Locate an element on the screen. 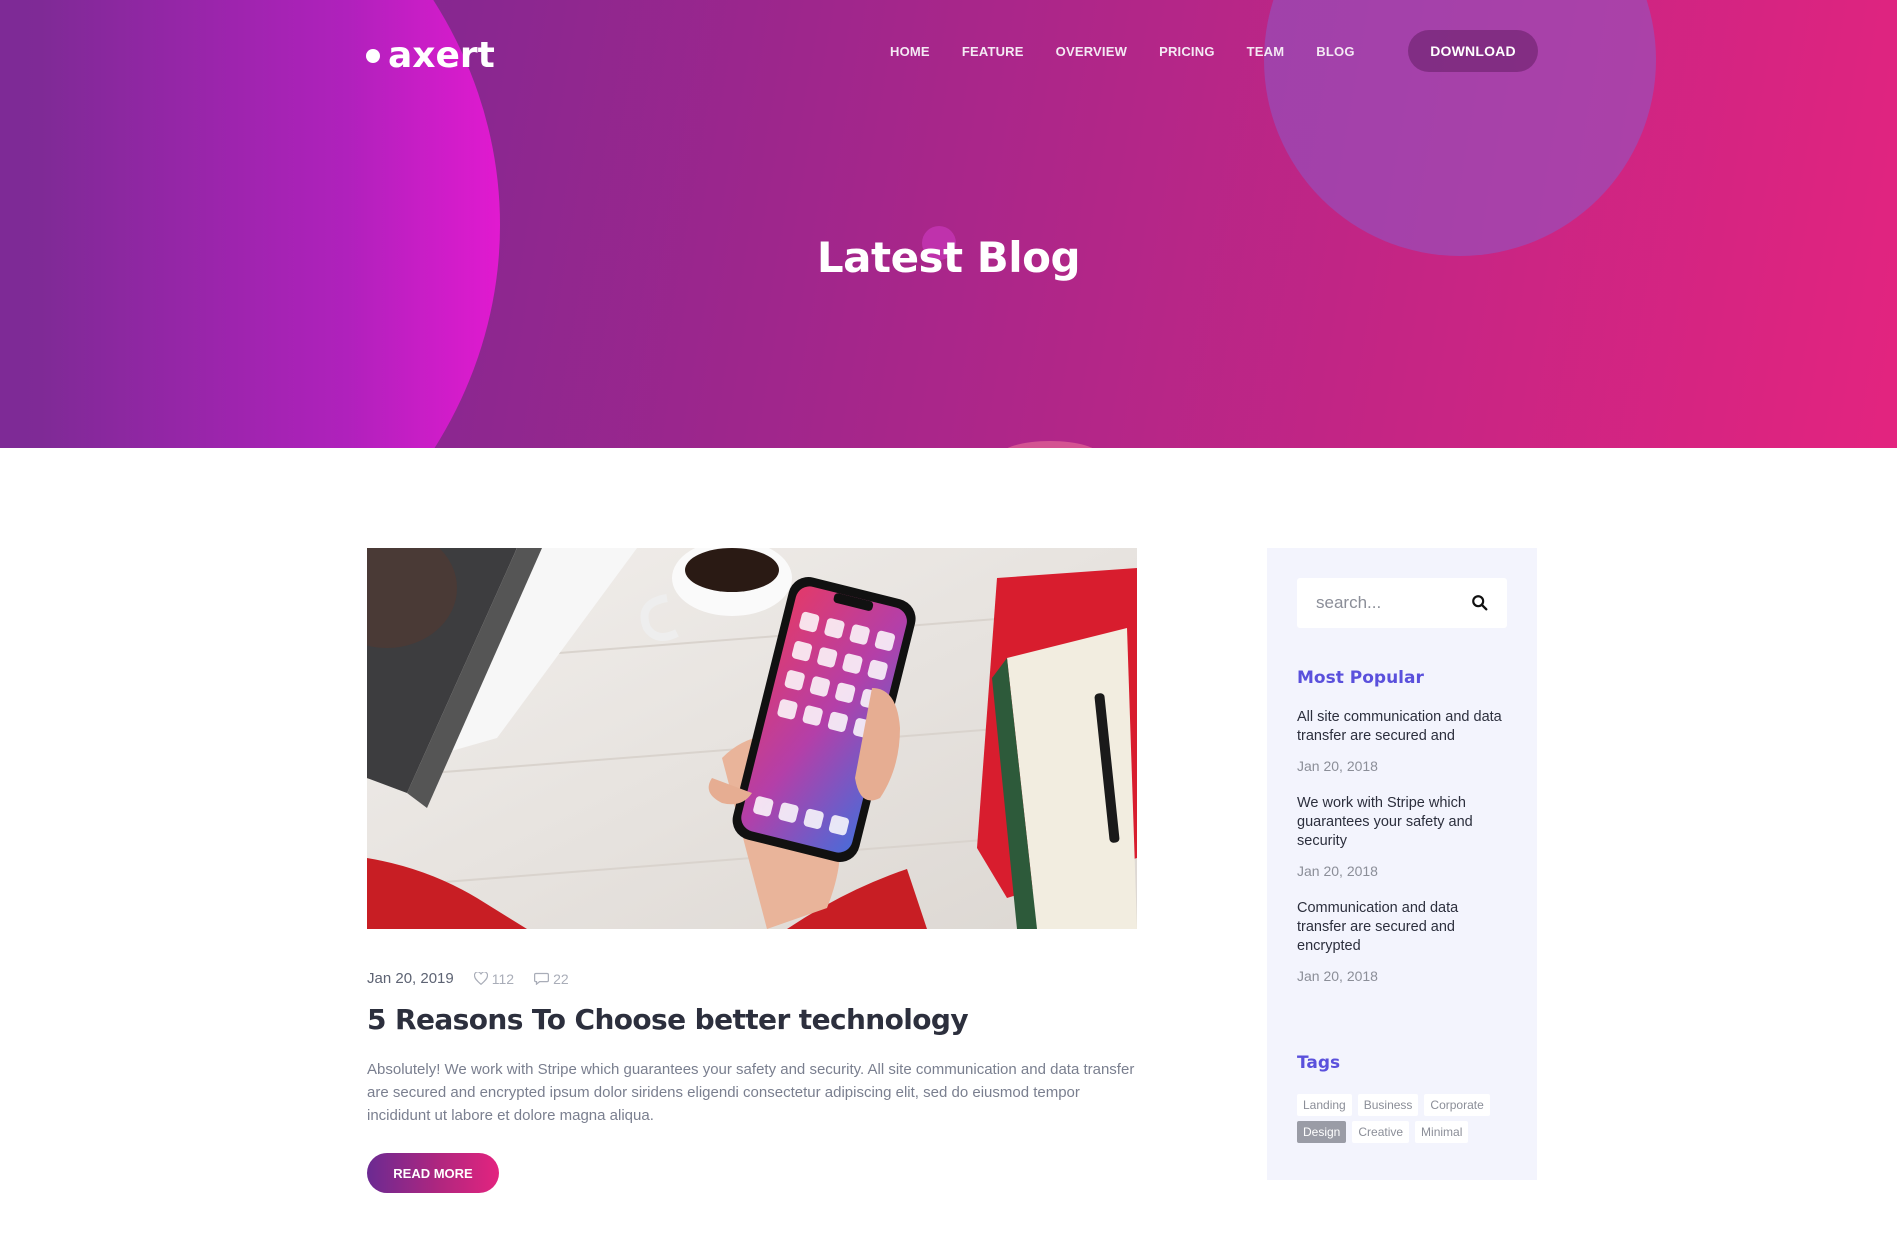 This screenshot has height=1250, width=1897. decorative-blob is located at coordinates (1050, 444).